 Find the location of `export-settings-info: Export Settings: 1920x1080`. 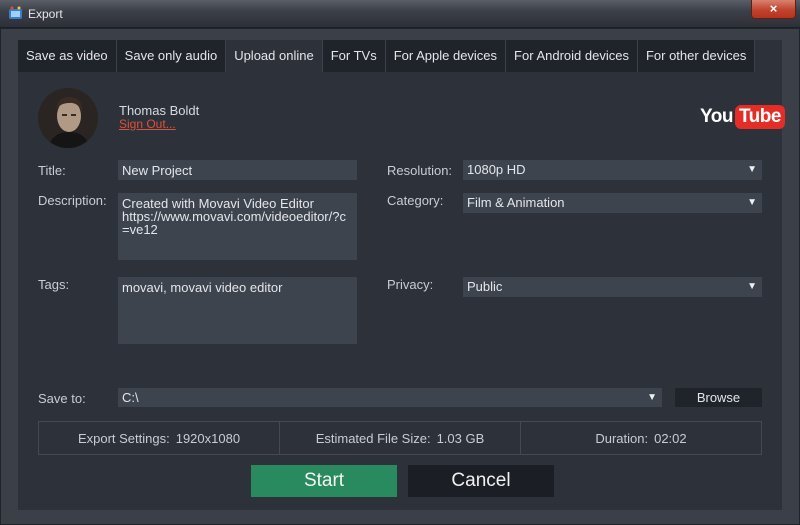

export-settings-info: Export Settings: 1920x1080 is located at coordinates (159, 438).